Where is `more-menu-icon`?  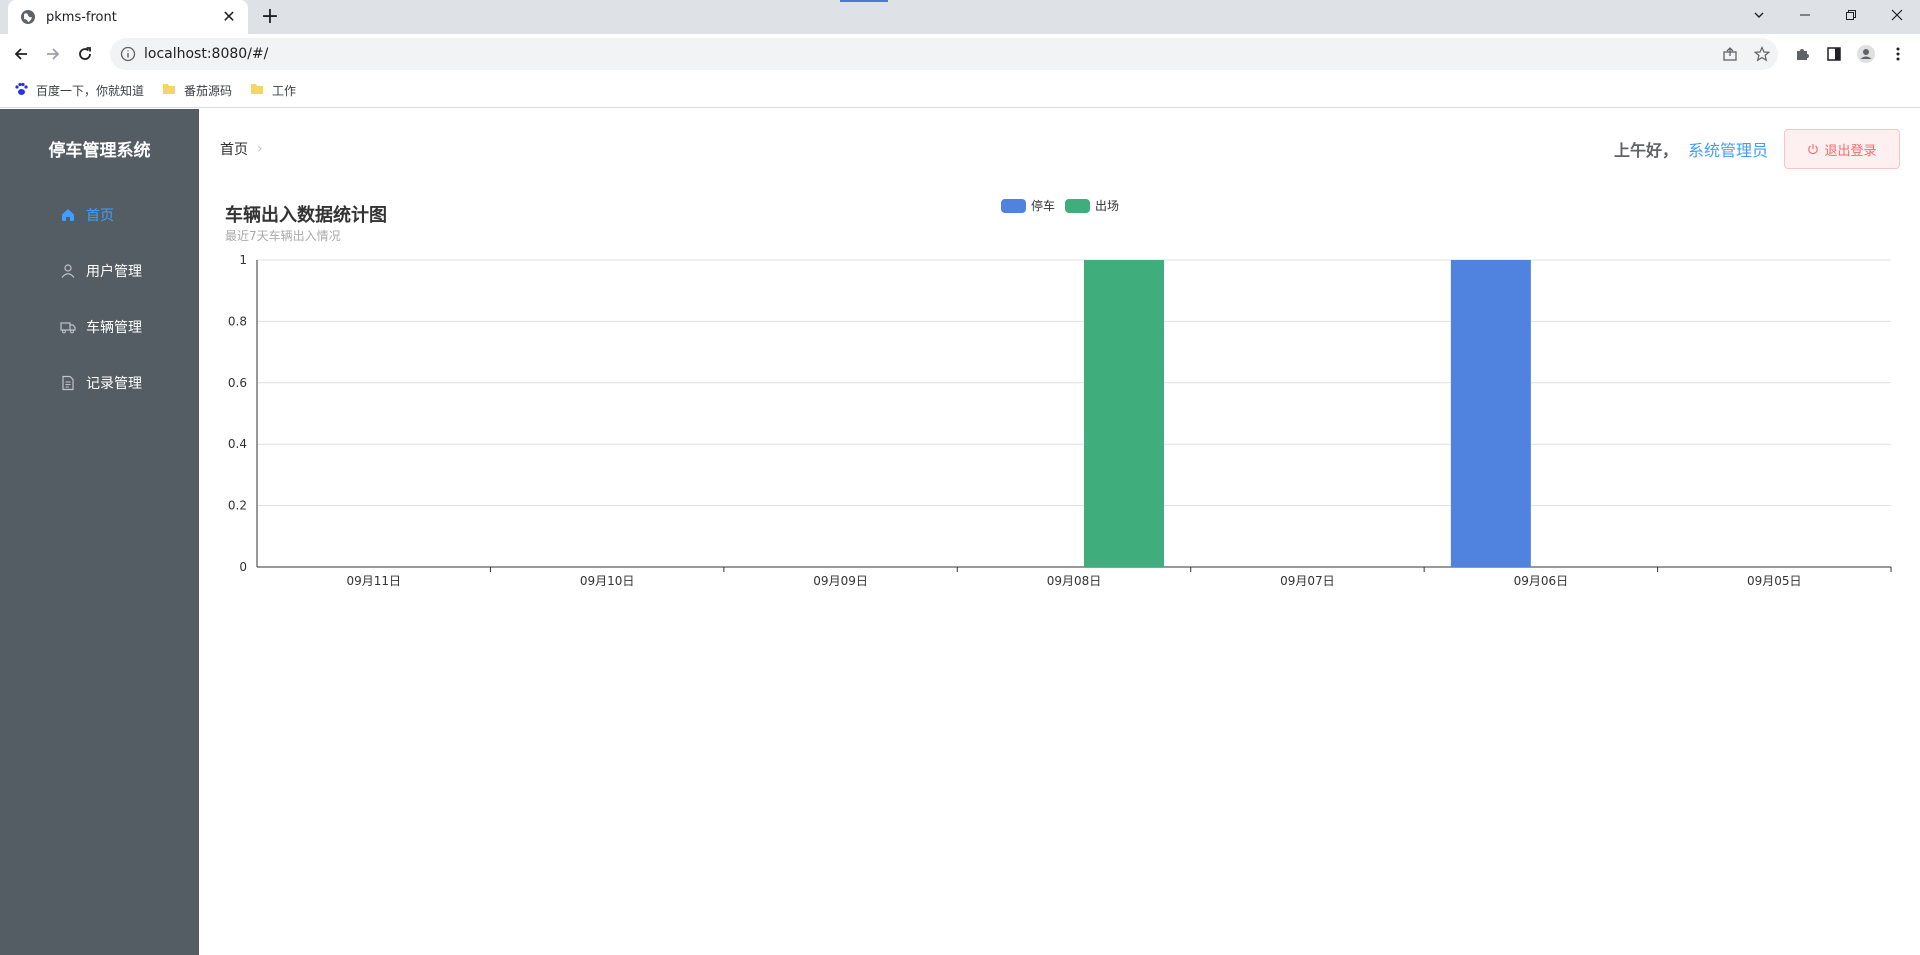
more-menu-icon is located at coordinates (1898, 54).